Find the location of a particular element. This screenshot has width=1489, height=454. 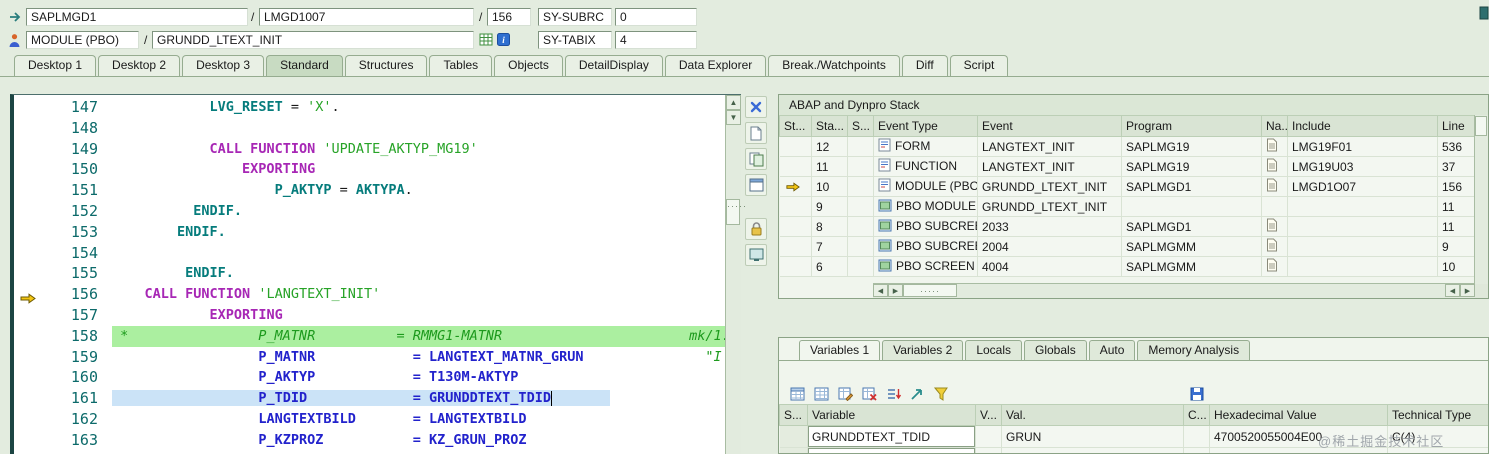

code-line: LVG_RESET = 'X'. is located at coordinates (418, 107).